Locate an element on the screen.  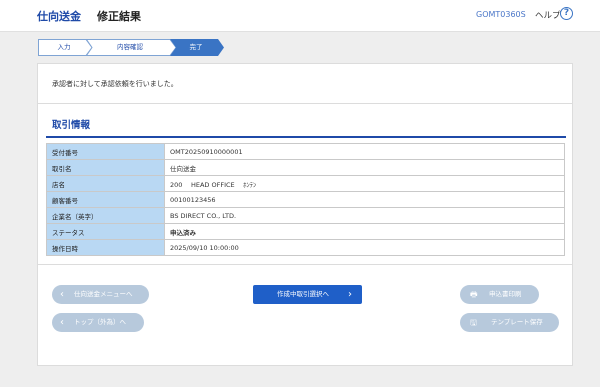
draft-select-button: 作成中取引選択へ › is located at coordinates (307, 294).